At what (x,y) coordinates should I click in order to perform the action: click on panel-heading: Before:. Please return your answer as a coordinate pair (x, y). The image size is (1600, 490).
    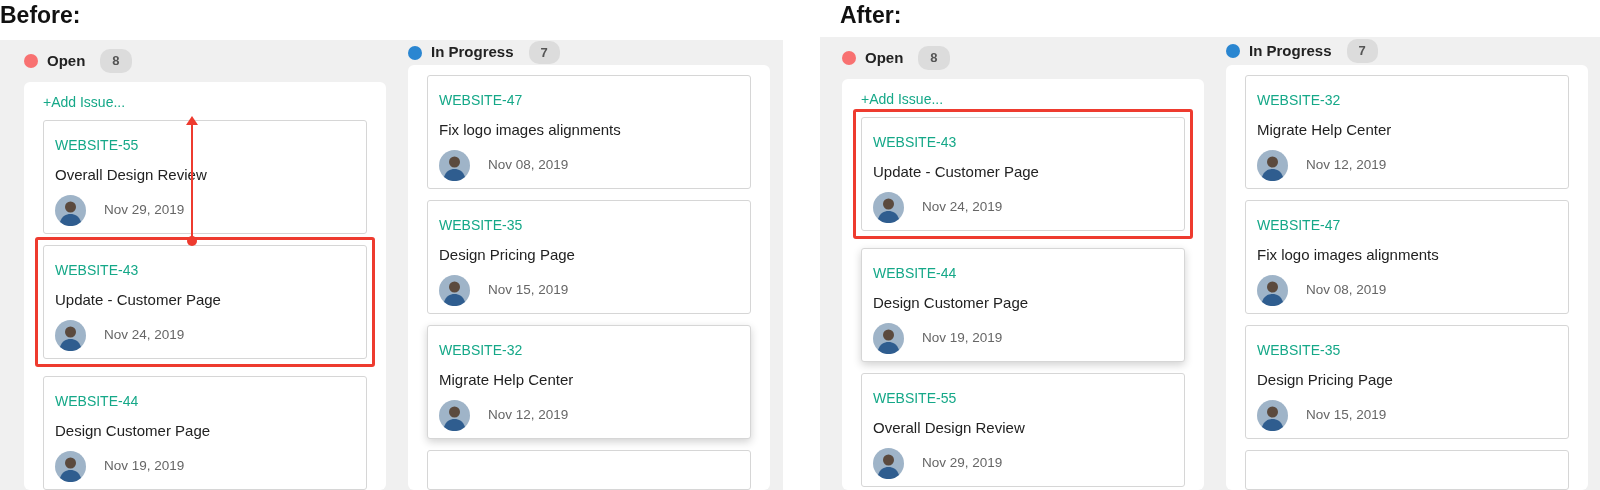
    Looking at the image, I should click on (41, 15).